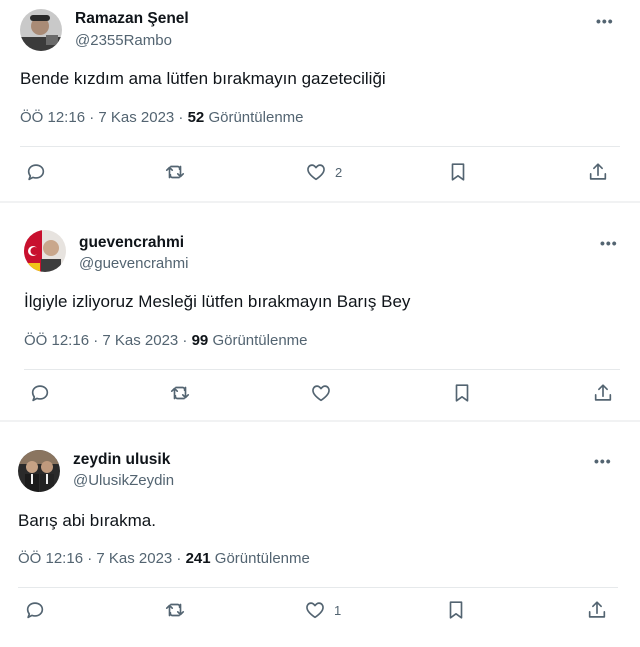 Image resolution: width=640 pixels, height=647 pixels. Describe the element at coordinates (196, 117) in the screenshot. I see `view-count: 52` at that location.